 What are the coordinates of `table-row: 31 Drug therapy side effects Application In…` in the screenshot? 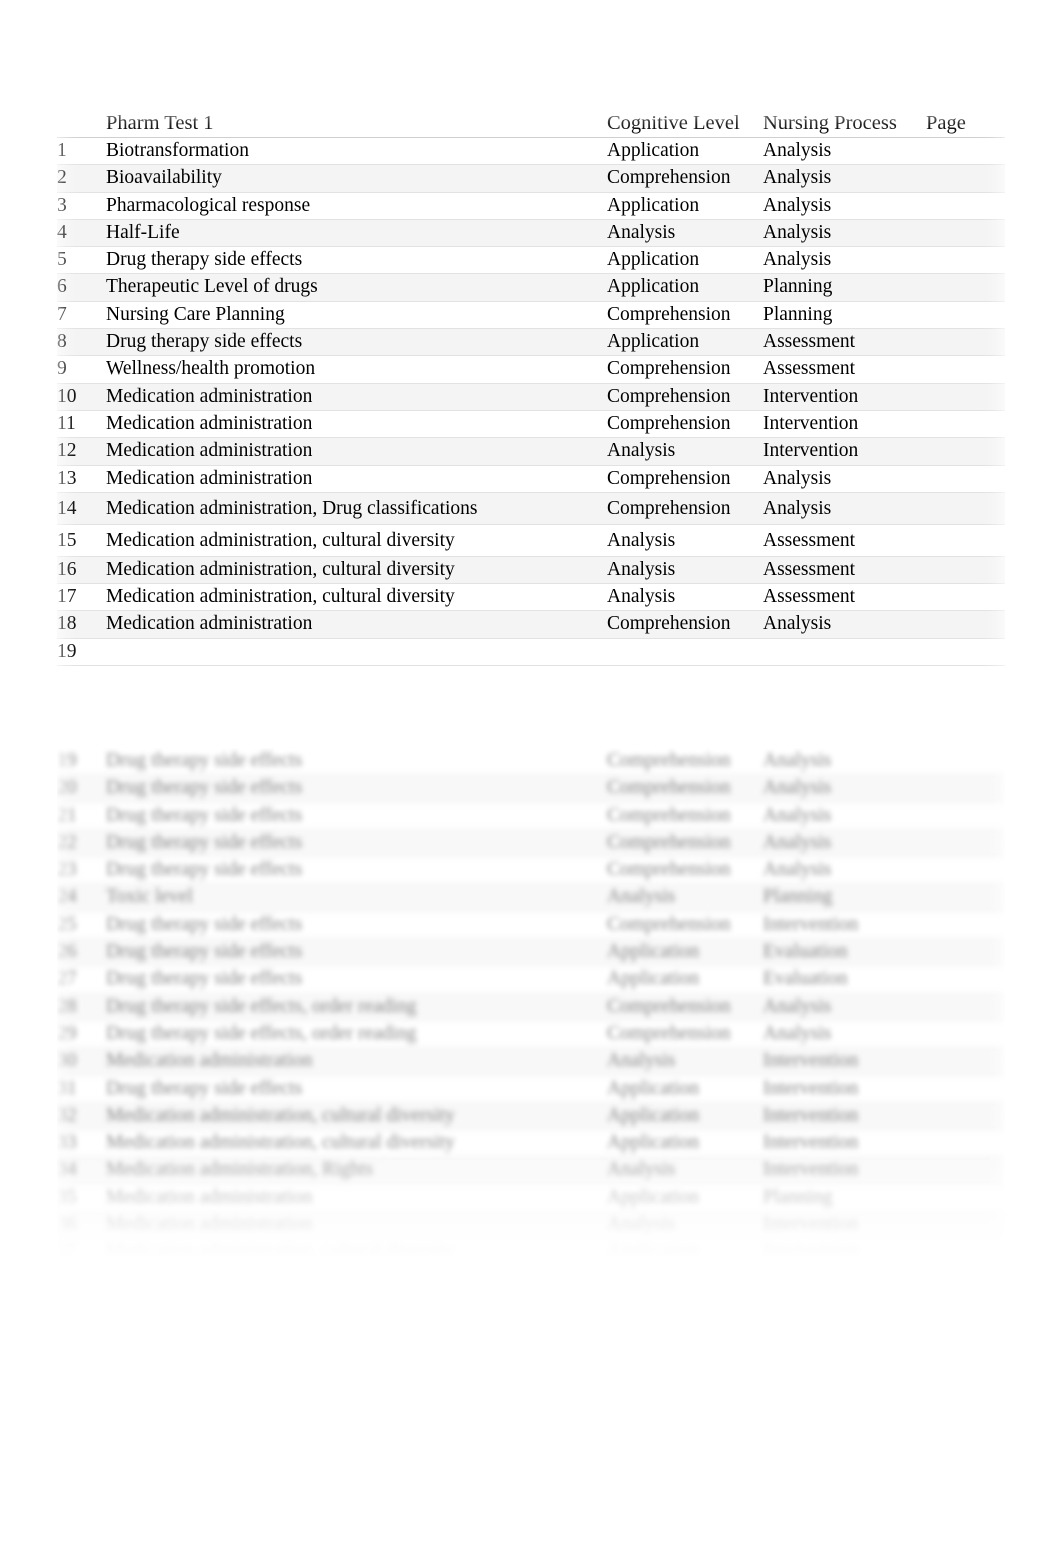 It's located at (531, 1089).